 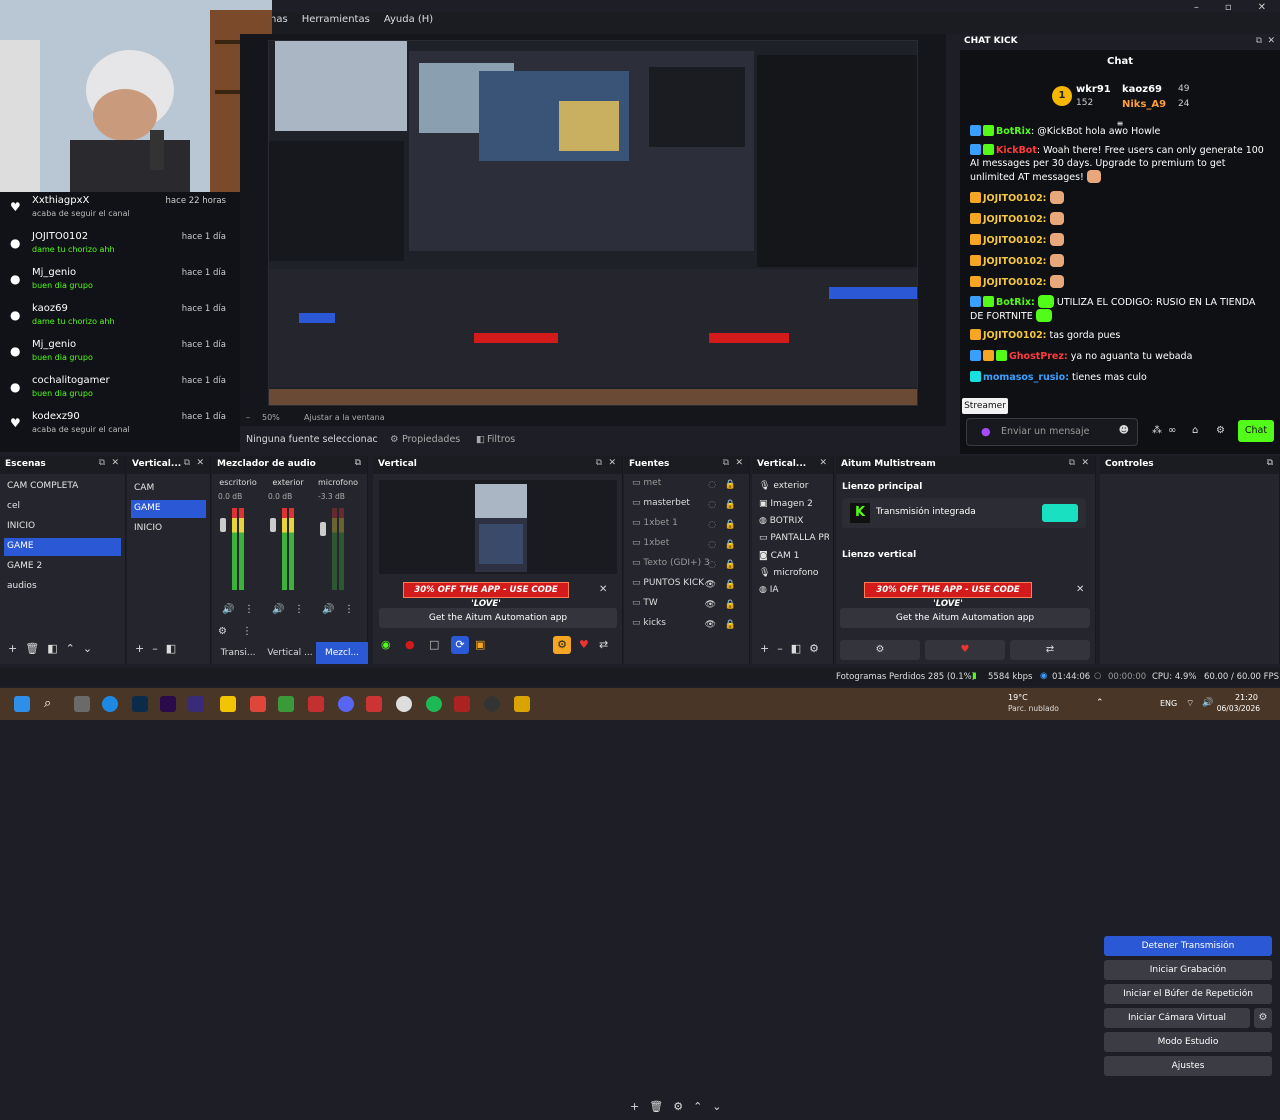 What do you see at coordinates (168, 509) in the screenshot?
I see `vertical-scene-item-selected: GAME` at bounding box center [168, 509].